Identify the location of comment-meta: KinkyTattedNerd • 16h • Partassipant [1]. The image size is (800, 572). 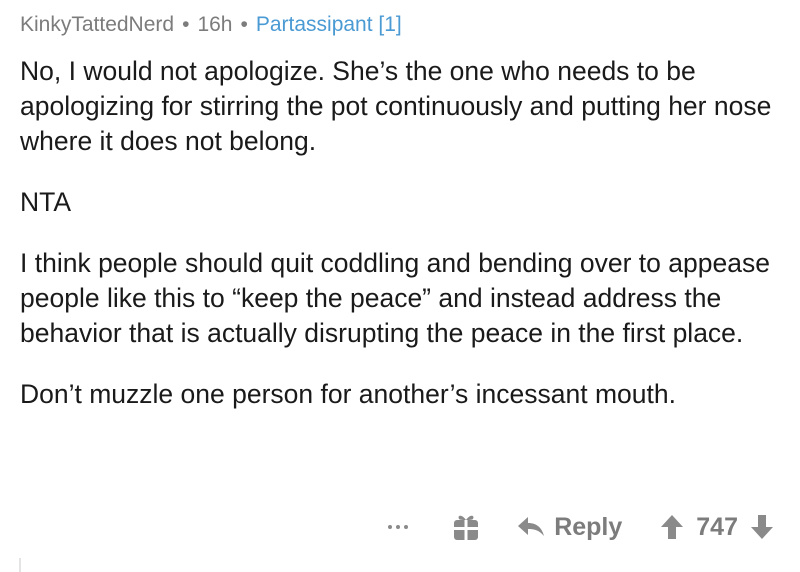
(211, 25).